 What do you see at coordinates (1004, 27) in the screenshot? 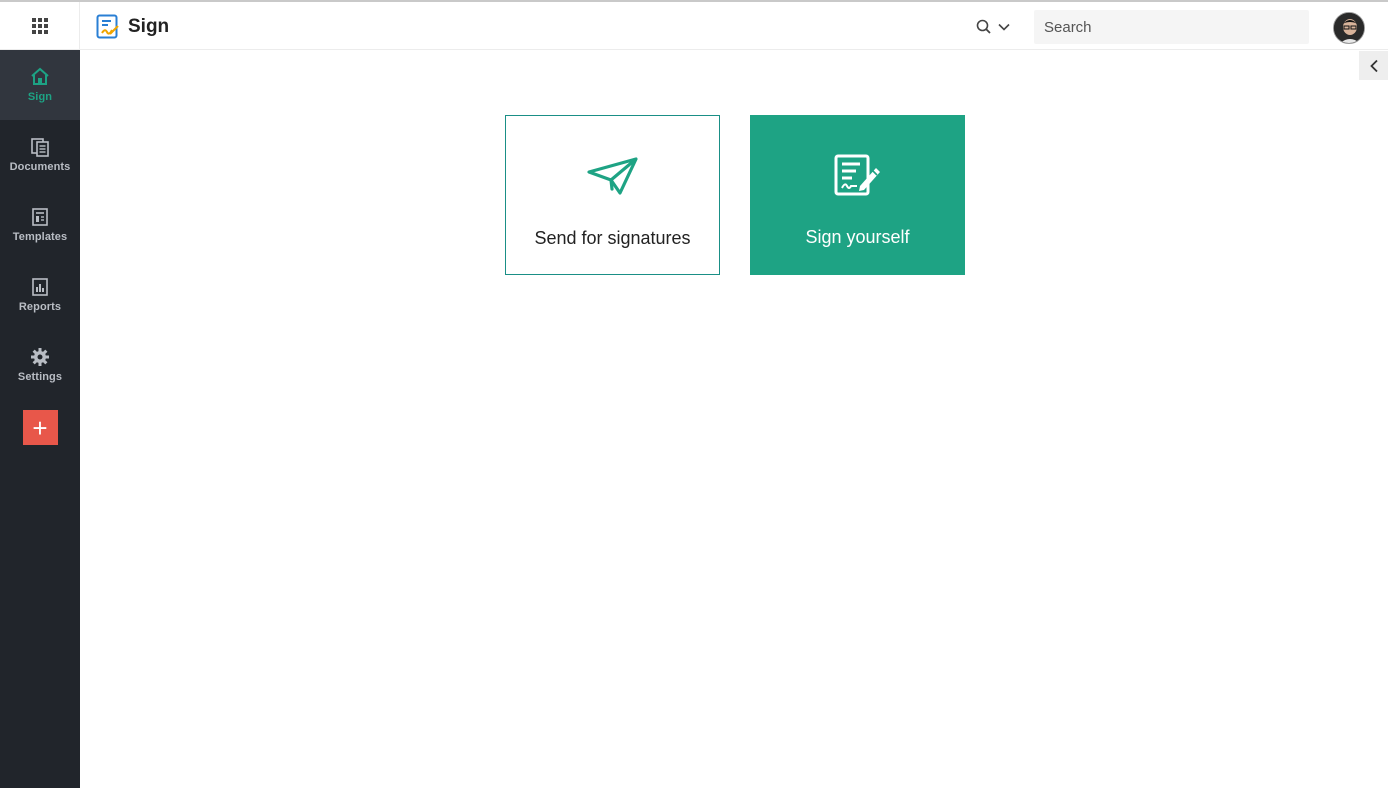
I see `chevron-down-icon` at bounding box center [1004, 27].